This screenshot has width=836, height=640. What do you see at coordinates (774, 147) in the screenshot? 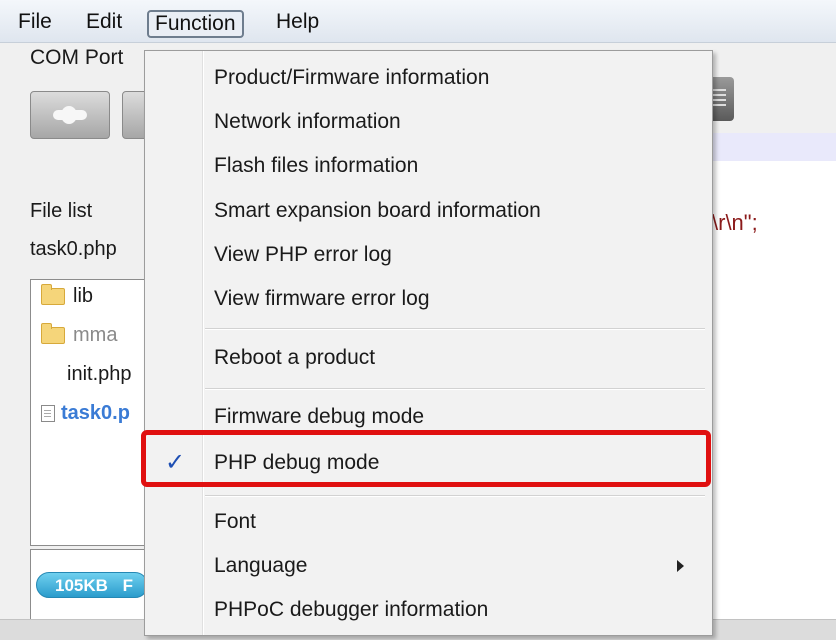
I see `editor-tab-strip` at bounding box center [774, 147].